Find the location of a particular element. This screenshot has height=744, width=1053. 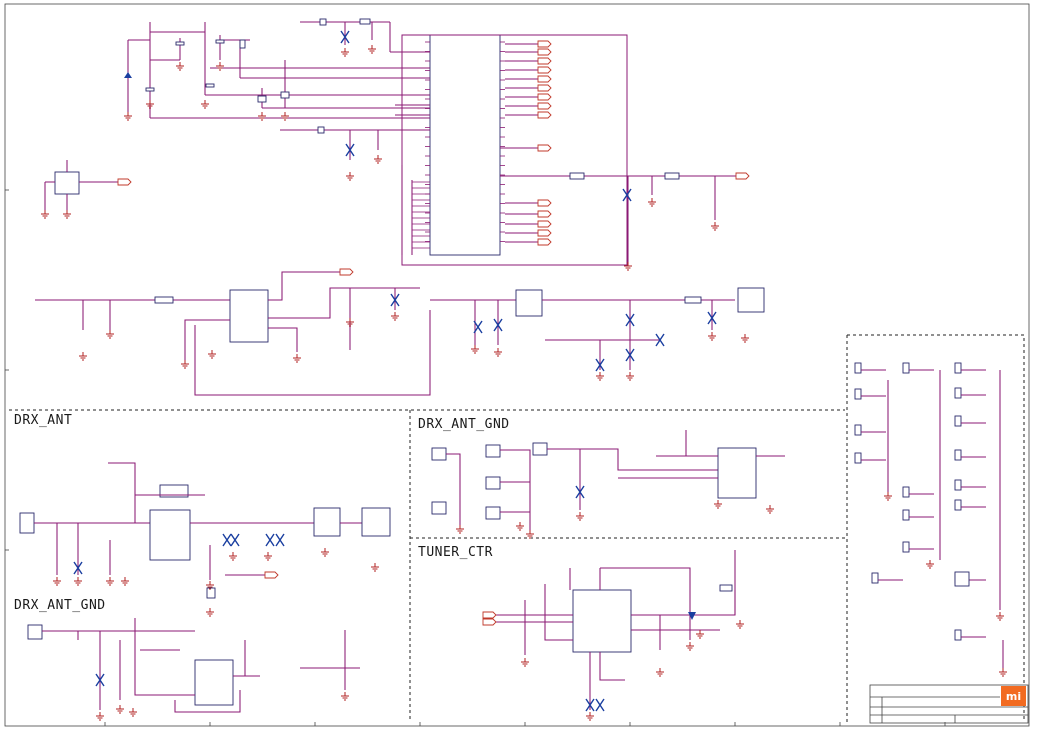

top-left-supply is located at coordinates (278, 90).